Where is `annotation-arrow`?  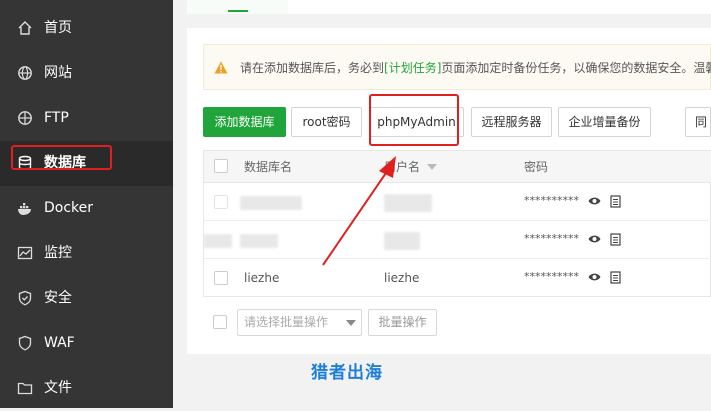 annotation-arrow is located at coordinates (359, 211).